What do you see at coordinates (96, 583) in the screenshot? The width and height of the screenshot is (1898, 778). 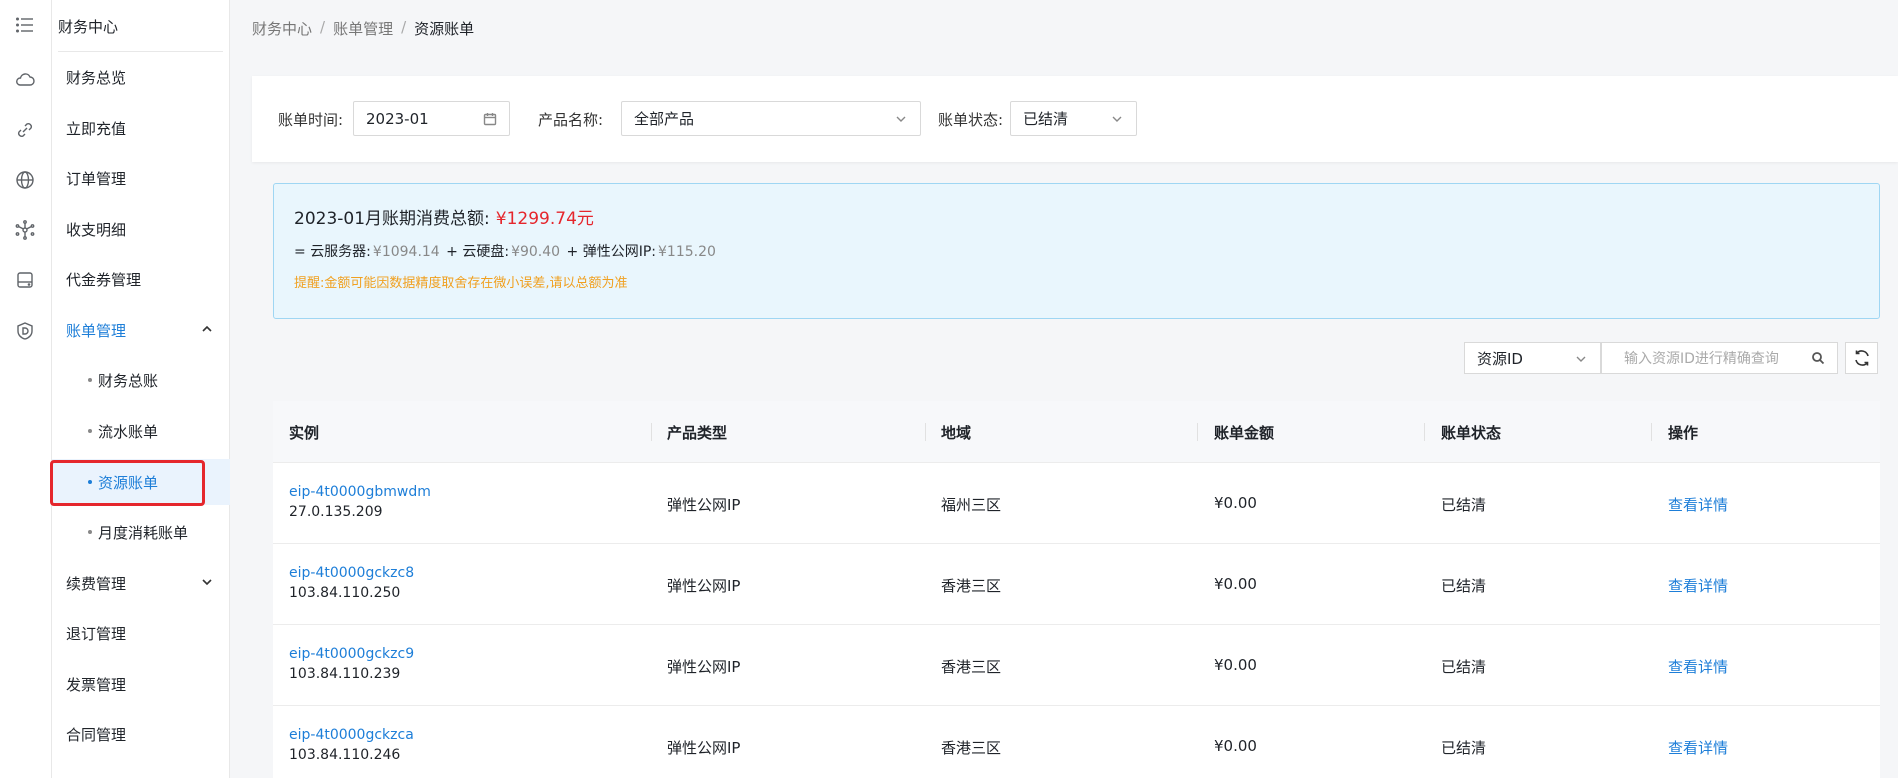 I see `sidebar-item-label: 续费管理` at bounding box center [96, 583].